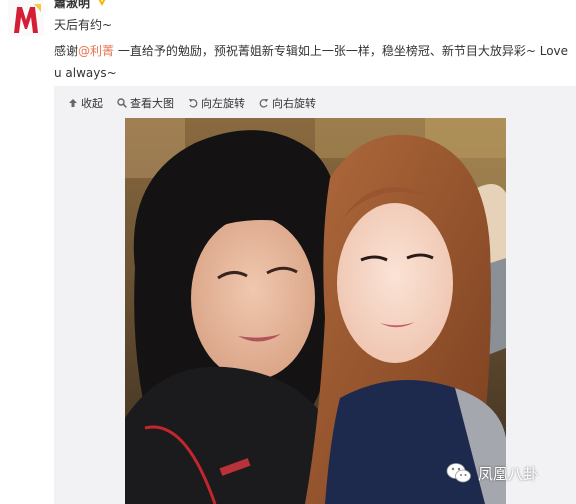 Image resolution: width=576 pixels, height=504 pixels. What do you see at coordinates (264, 103) in the screenshot?
I see `rotate-right-icon` at bounding box center [264, 103].